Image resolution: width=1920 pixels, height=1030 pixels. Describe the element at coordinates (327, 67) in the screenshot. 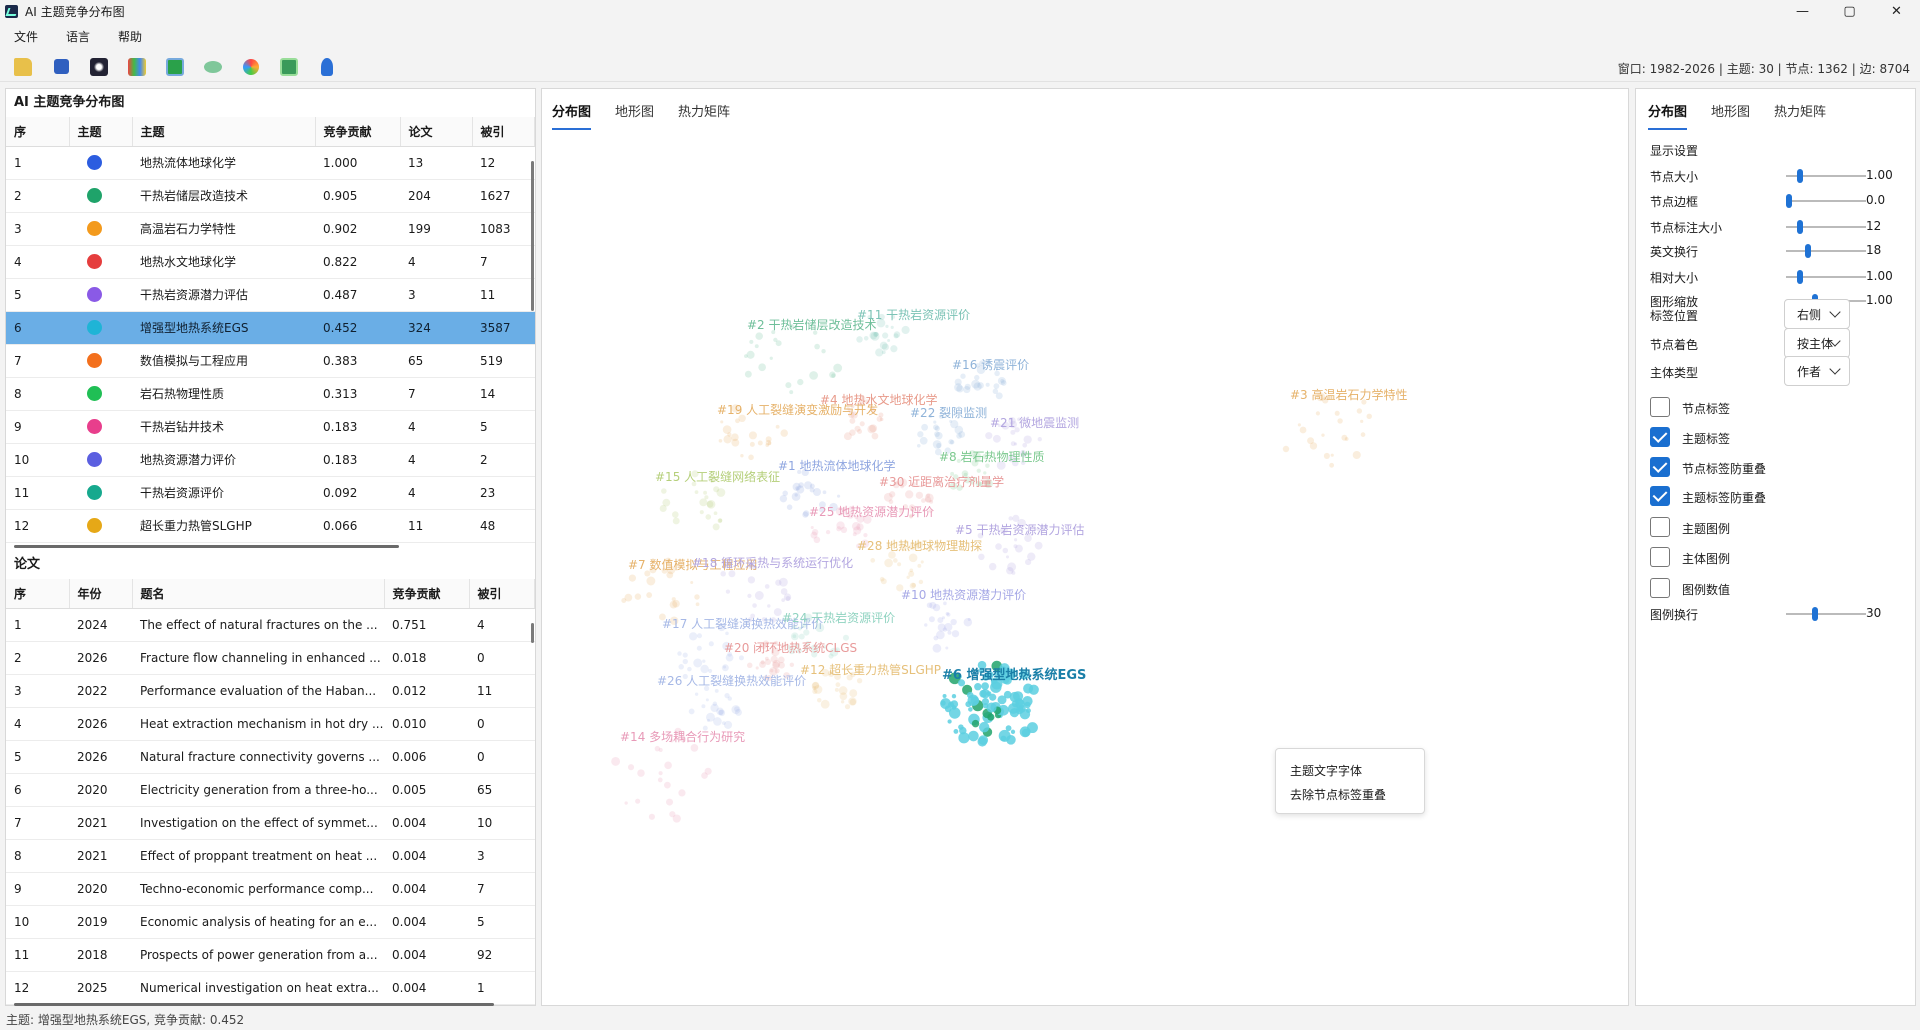

I see `person-button` at that location.